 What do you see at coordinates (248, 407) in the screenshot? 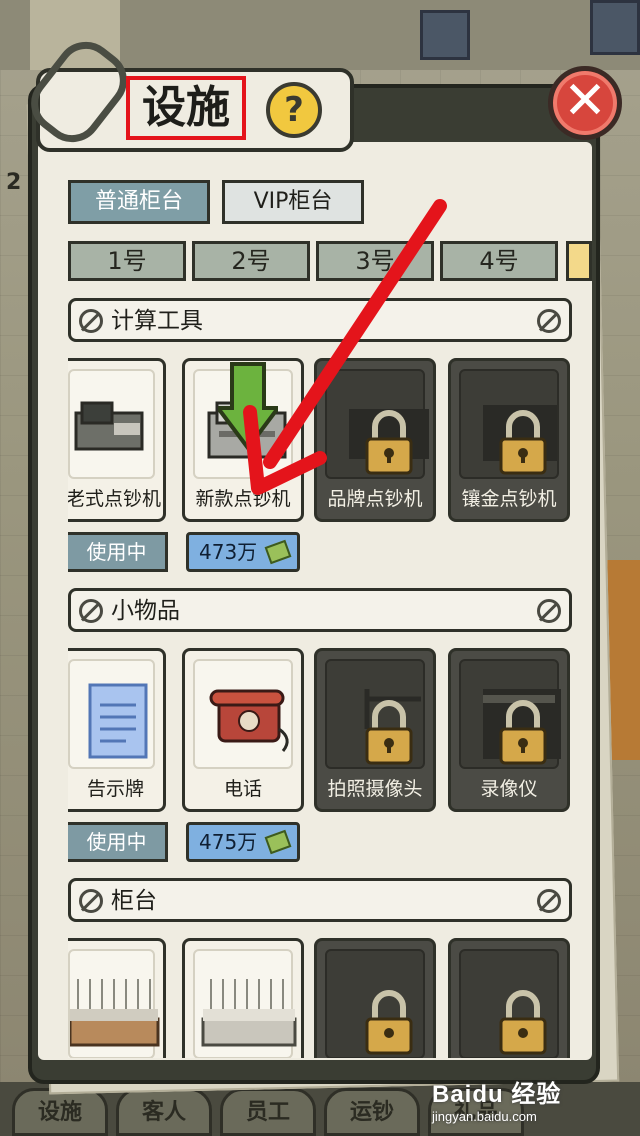
I see `download-arrow-icon` at bounding box center [248, 407].